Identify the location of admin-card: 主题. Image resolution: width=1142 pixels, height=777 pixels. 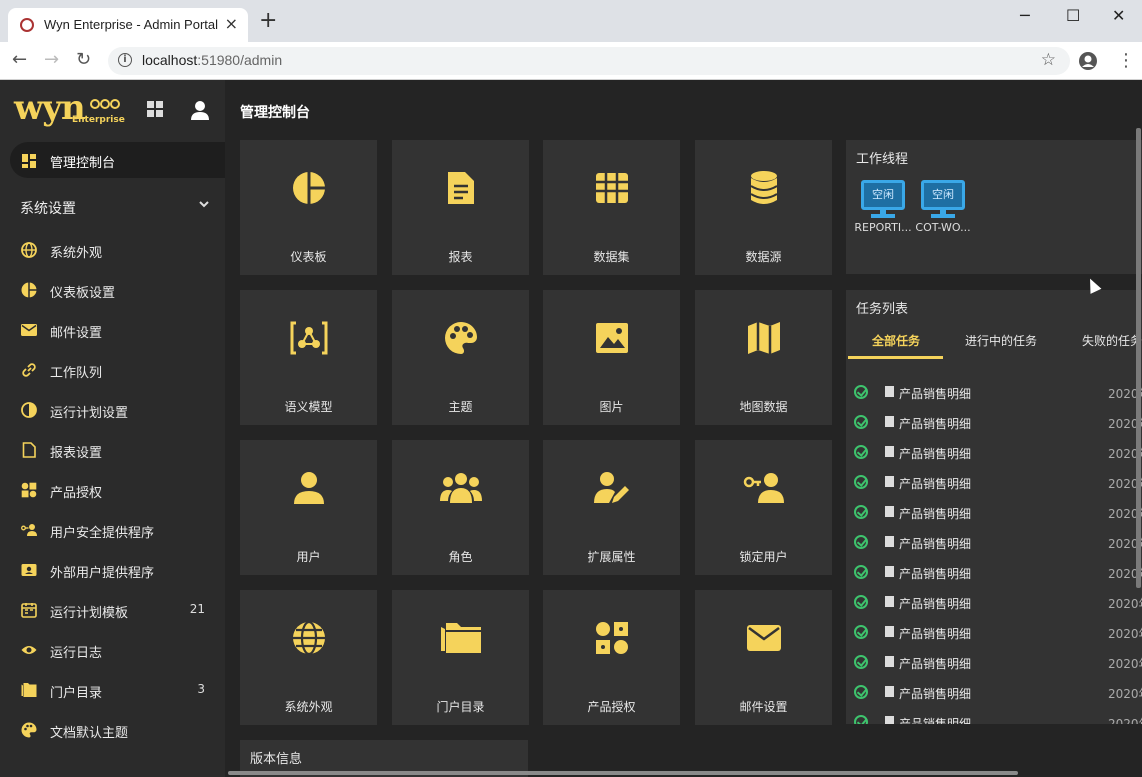
(460, 357).